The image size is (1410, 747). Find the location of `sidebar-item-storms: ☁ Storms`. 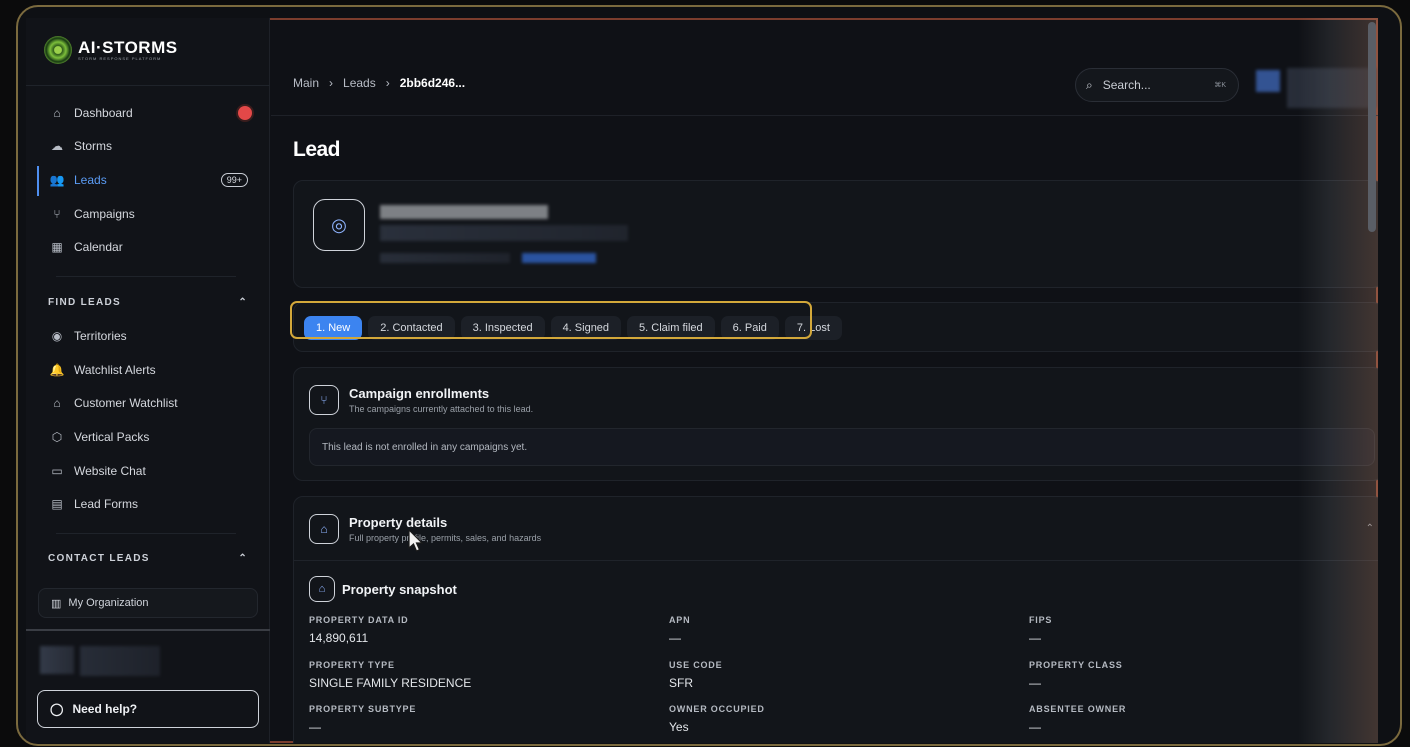

sidebar-item-storms: ☁ Storms is located at coordinates (148, 146).